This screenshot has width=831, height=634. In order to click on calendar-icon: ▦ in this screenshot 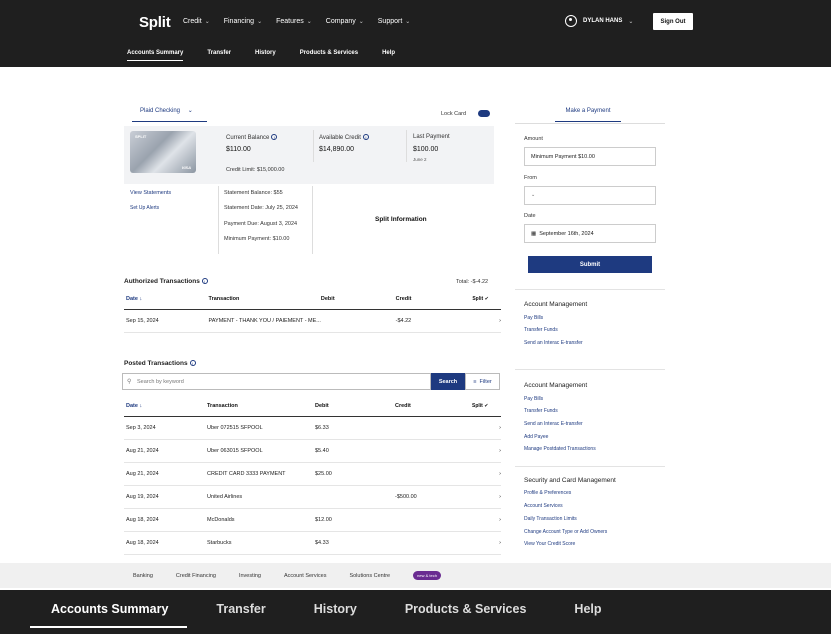, I will do `click(534, 234)`.